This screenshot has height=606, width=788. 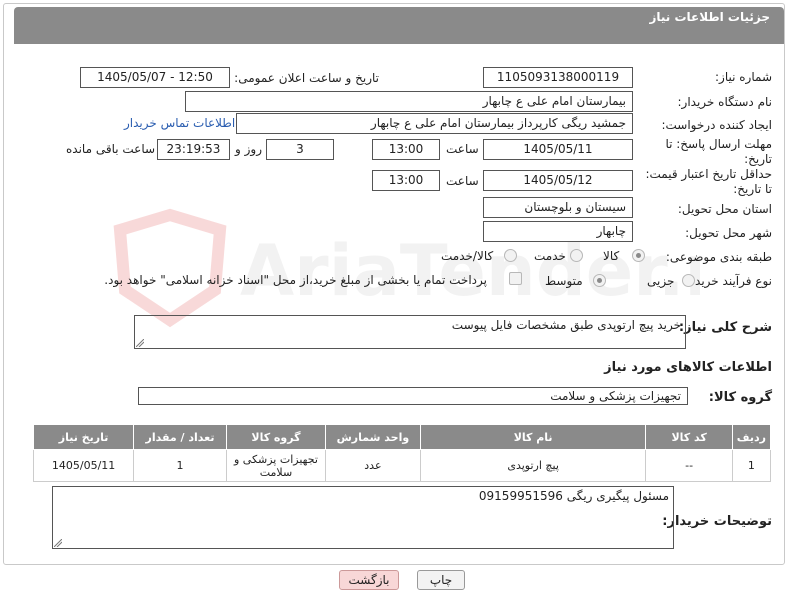 I want to click on col-need-date: تاریخ نیاز, so click(x=83, y=437).